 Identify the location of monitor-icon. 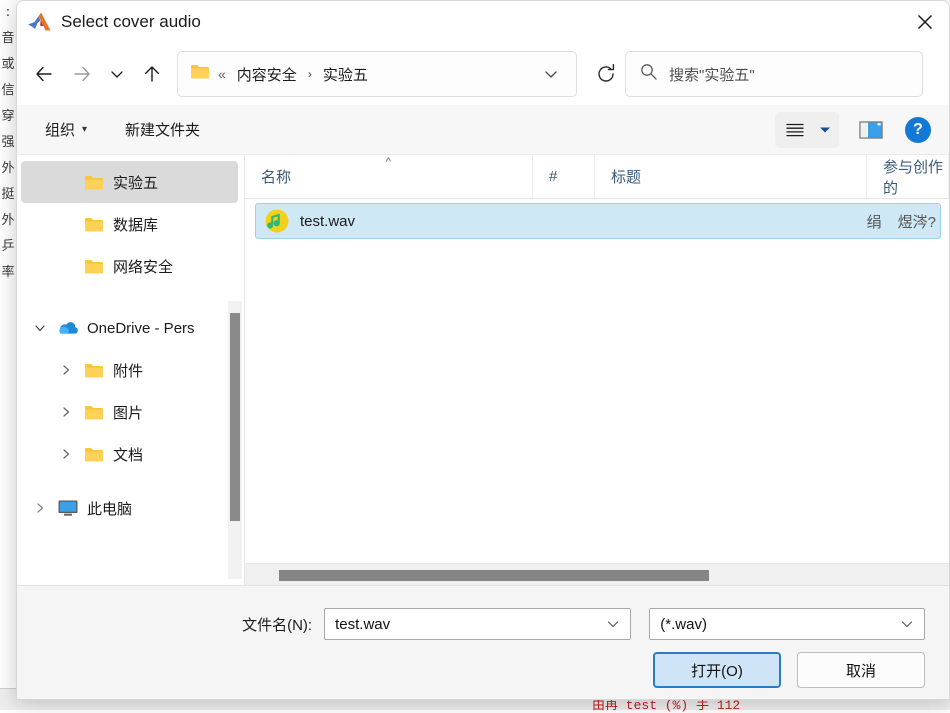
(68, 508).